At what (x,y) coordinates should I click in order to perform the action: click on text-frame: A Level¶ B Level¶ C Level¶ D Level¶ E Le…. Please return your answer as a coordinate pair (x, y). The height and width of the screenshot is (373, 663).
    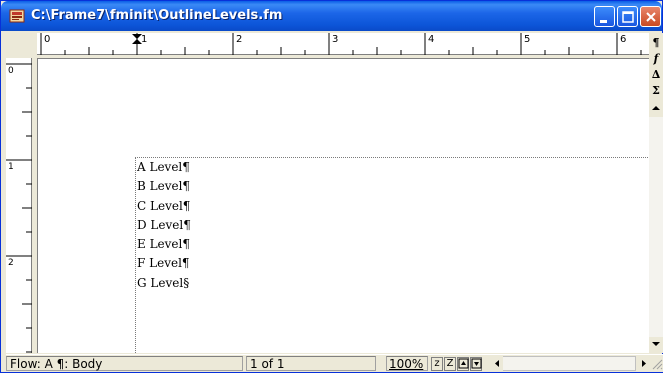
    Looking at the image, I should click on (164, 225).